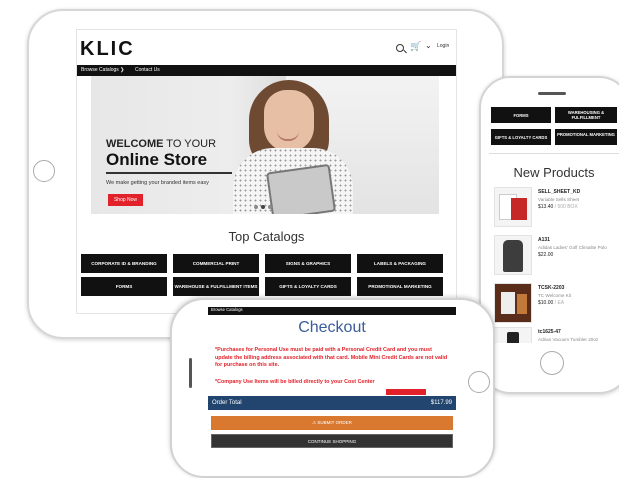 This screenshot has height=478, width=619. What do you see at coordinates (161, 144) in the screenshot?
I see `hero-welcome-text: WELCOME TO YOUR` at bounding box center [161, 144].